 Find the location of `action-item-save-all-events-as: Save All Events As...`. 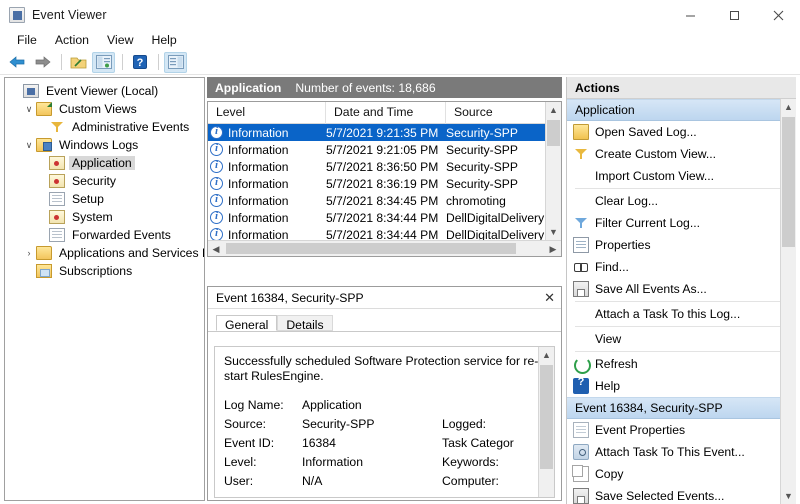

action-item-save-all-events-as: Save All Events As... is located at coordinates (681, 289).